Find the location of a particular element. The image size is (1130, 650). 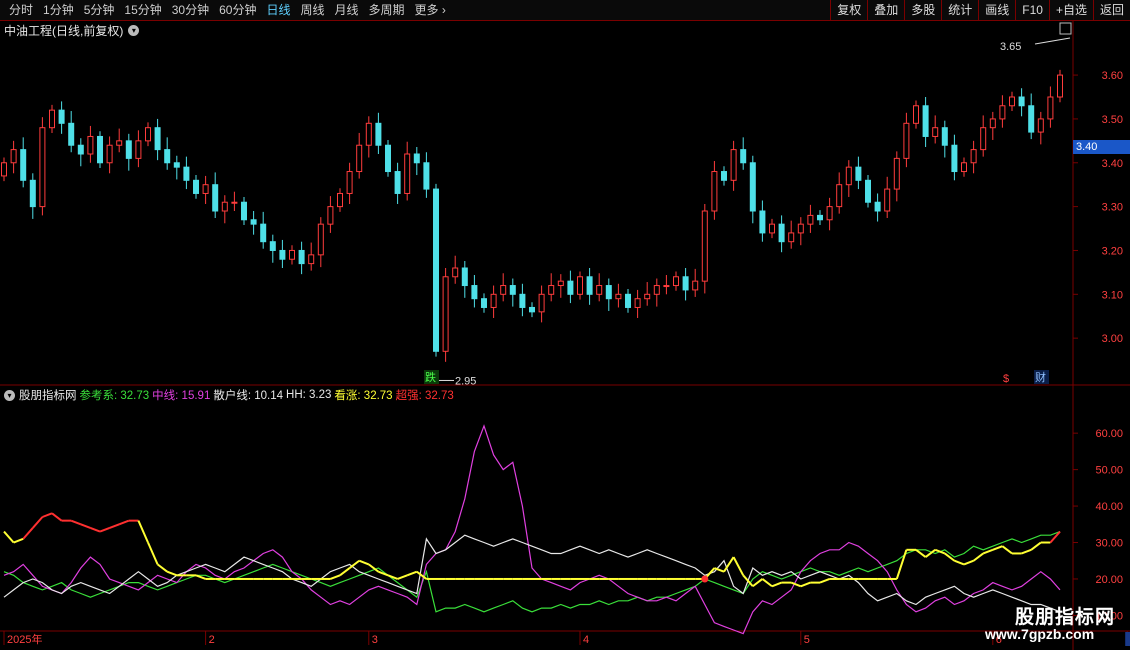

price-tick-label: 3.40 is located at coordinates (1112, 164).